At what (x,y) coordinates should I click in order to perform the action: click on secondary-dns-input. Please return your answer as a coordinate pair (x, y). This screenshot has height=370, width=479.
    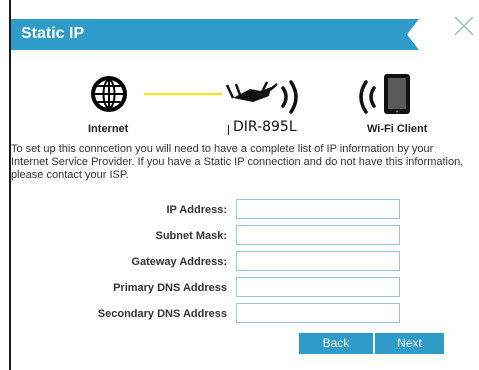
    Looking at the image, I should click on (318, 313).